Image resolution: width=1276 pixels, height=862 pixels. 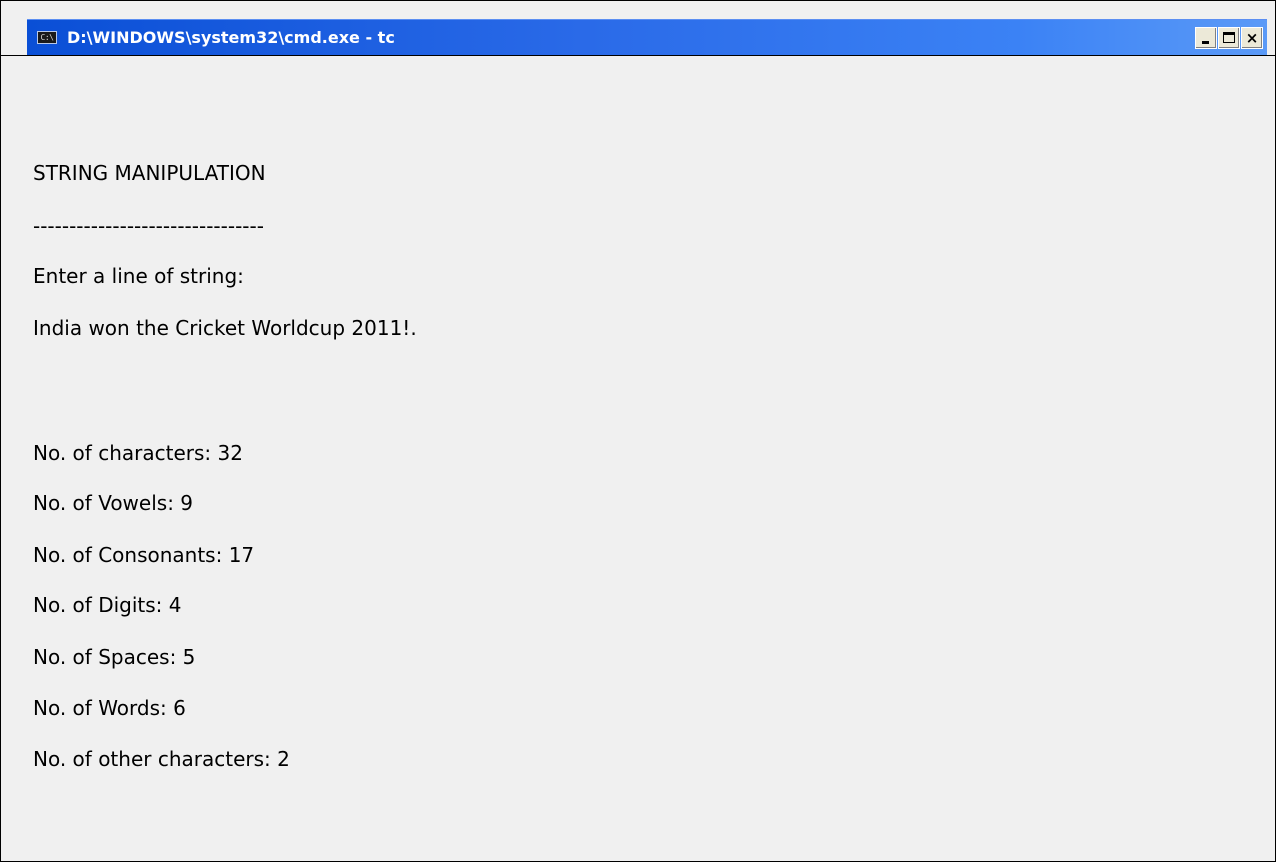 I want to click on result-words: No. of Words: 6, so click(x=109, y=708).